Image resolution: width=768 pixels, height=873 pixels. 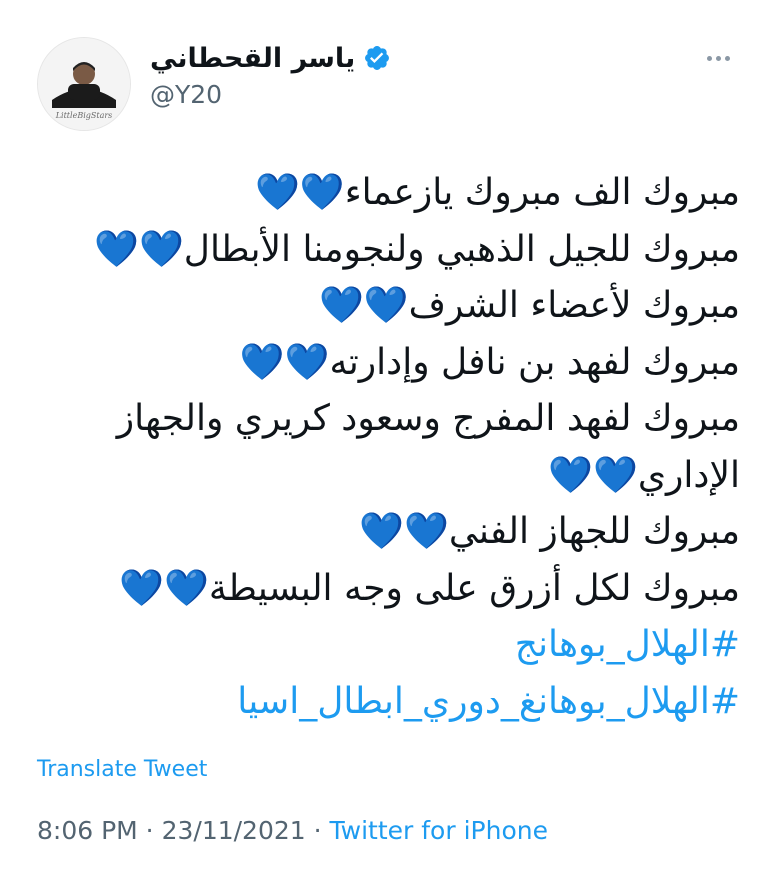 What do you see at coordinates (377, 58) in the screenshot?
I see `verified-badge-icon` at bounding box center [377, 58].